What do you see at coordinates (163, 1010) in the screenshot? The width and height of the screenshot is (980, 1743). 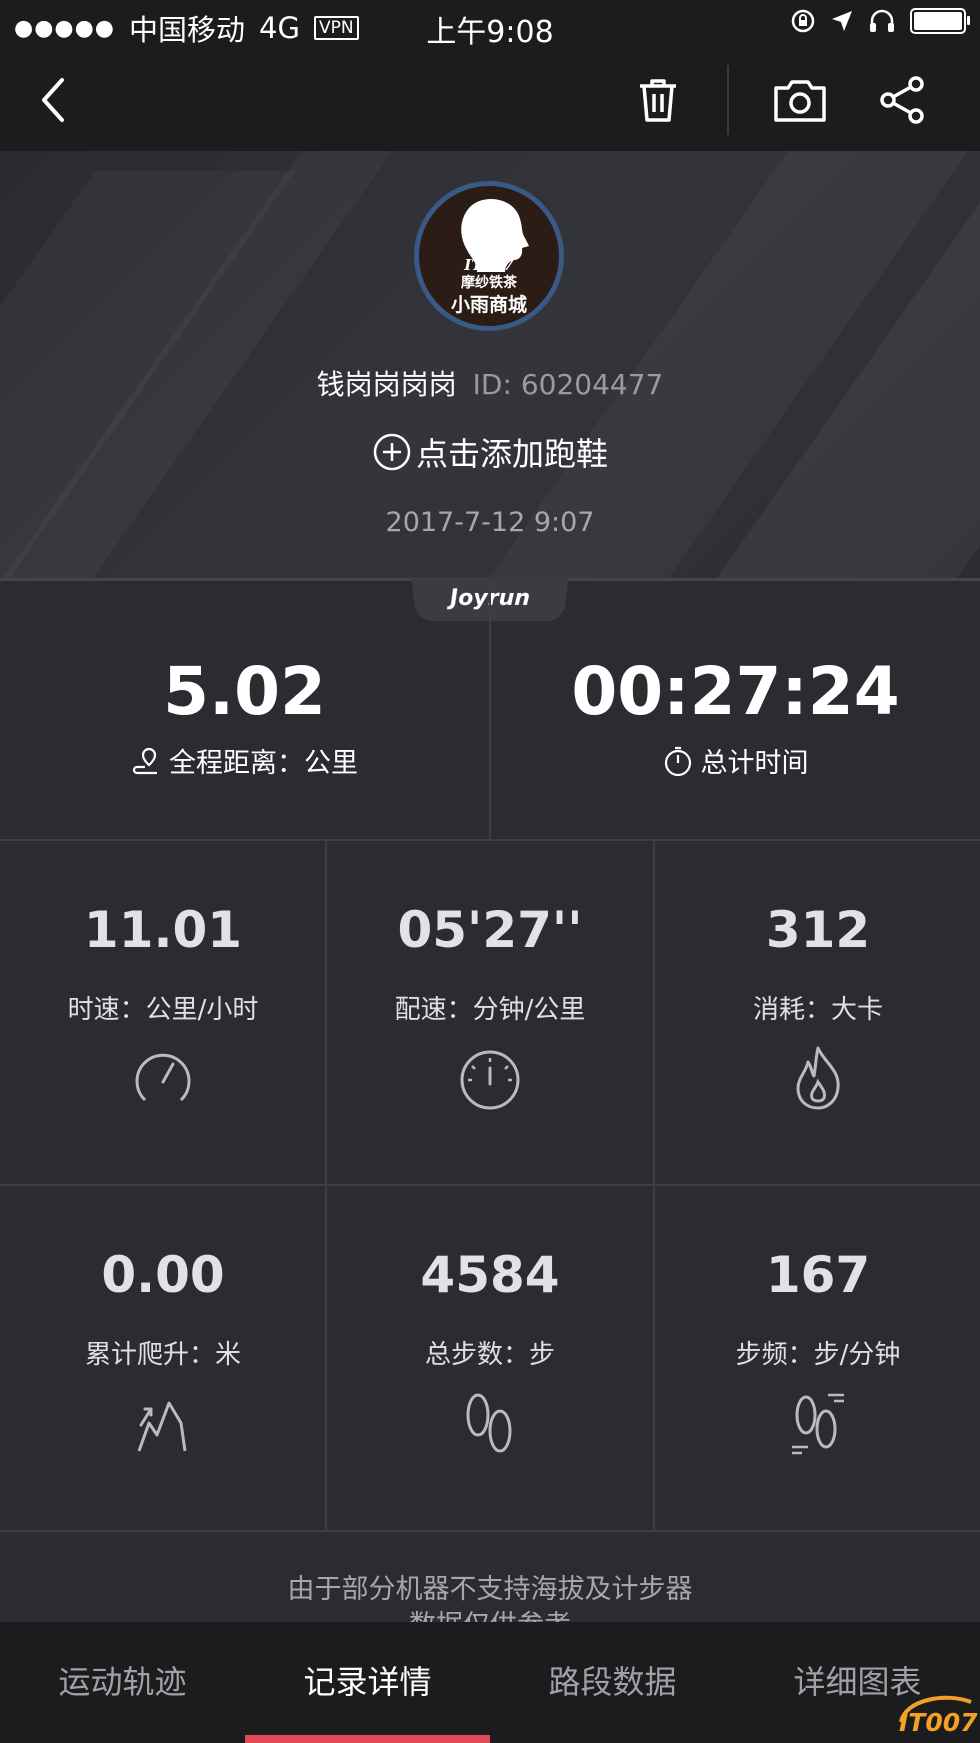 I see `stat-label: 时速：公里/小时` at bounding box center [163, 1010].